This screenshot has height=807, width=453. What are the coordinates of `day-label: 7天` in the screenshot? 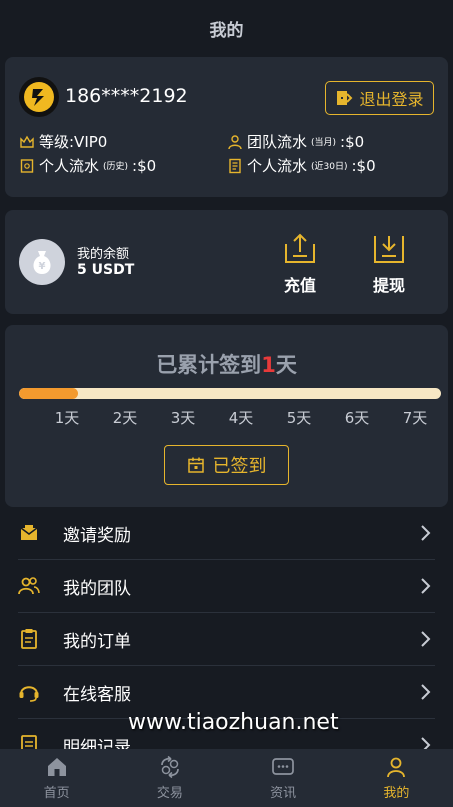 It's located at (415, 418).